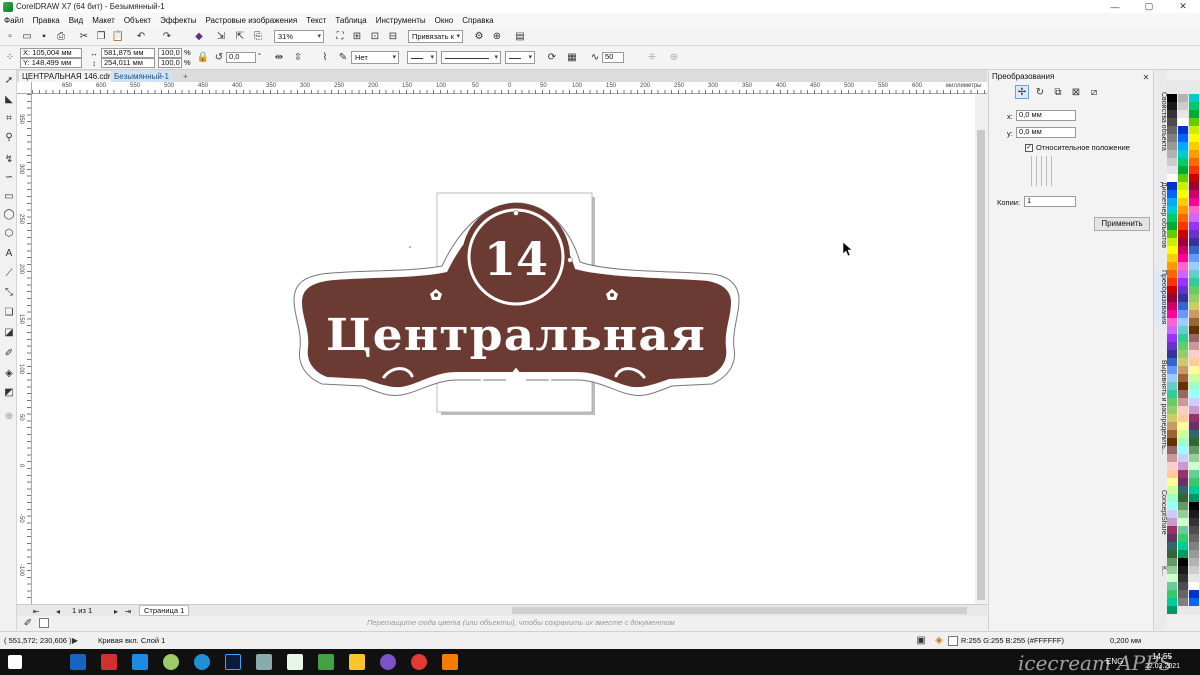  Describe the element at coordinates (497, 36) in the screenshot. I see `launcher-icon: ⊕` at that location.